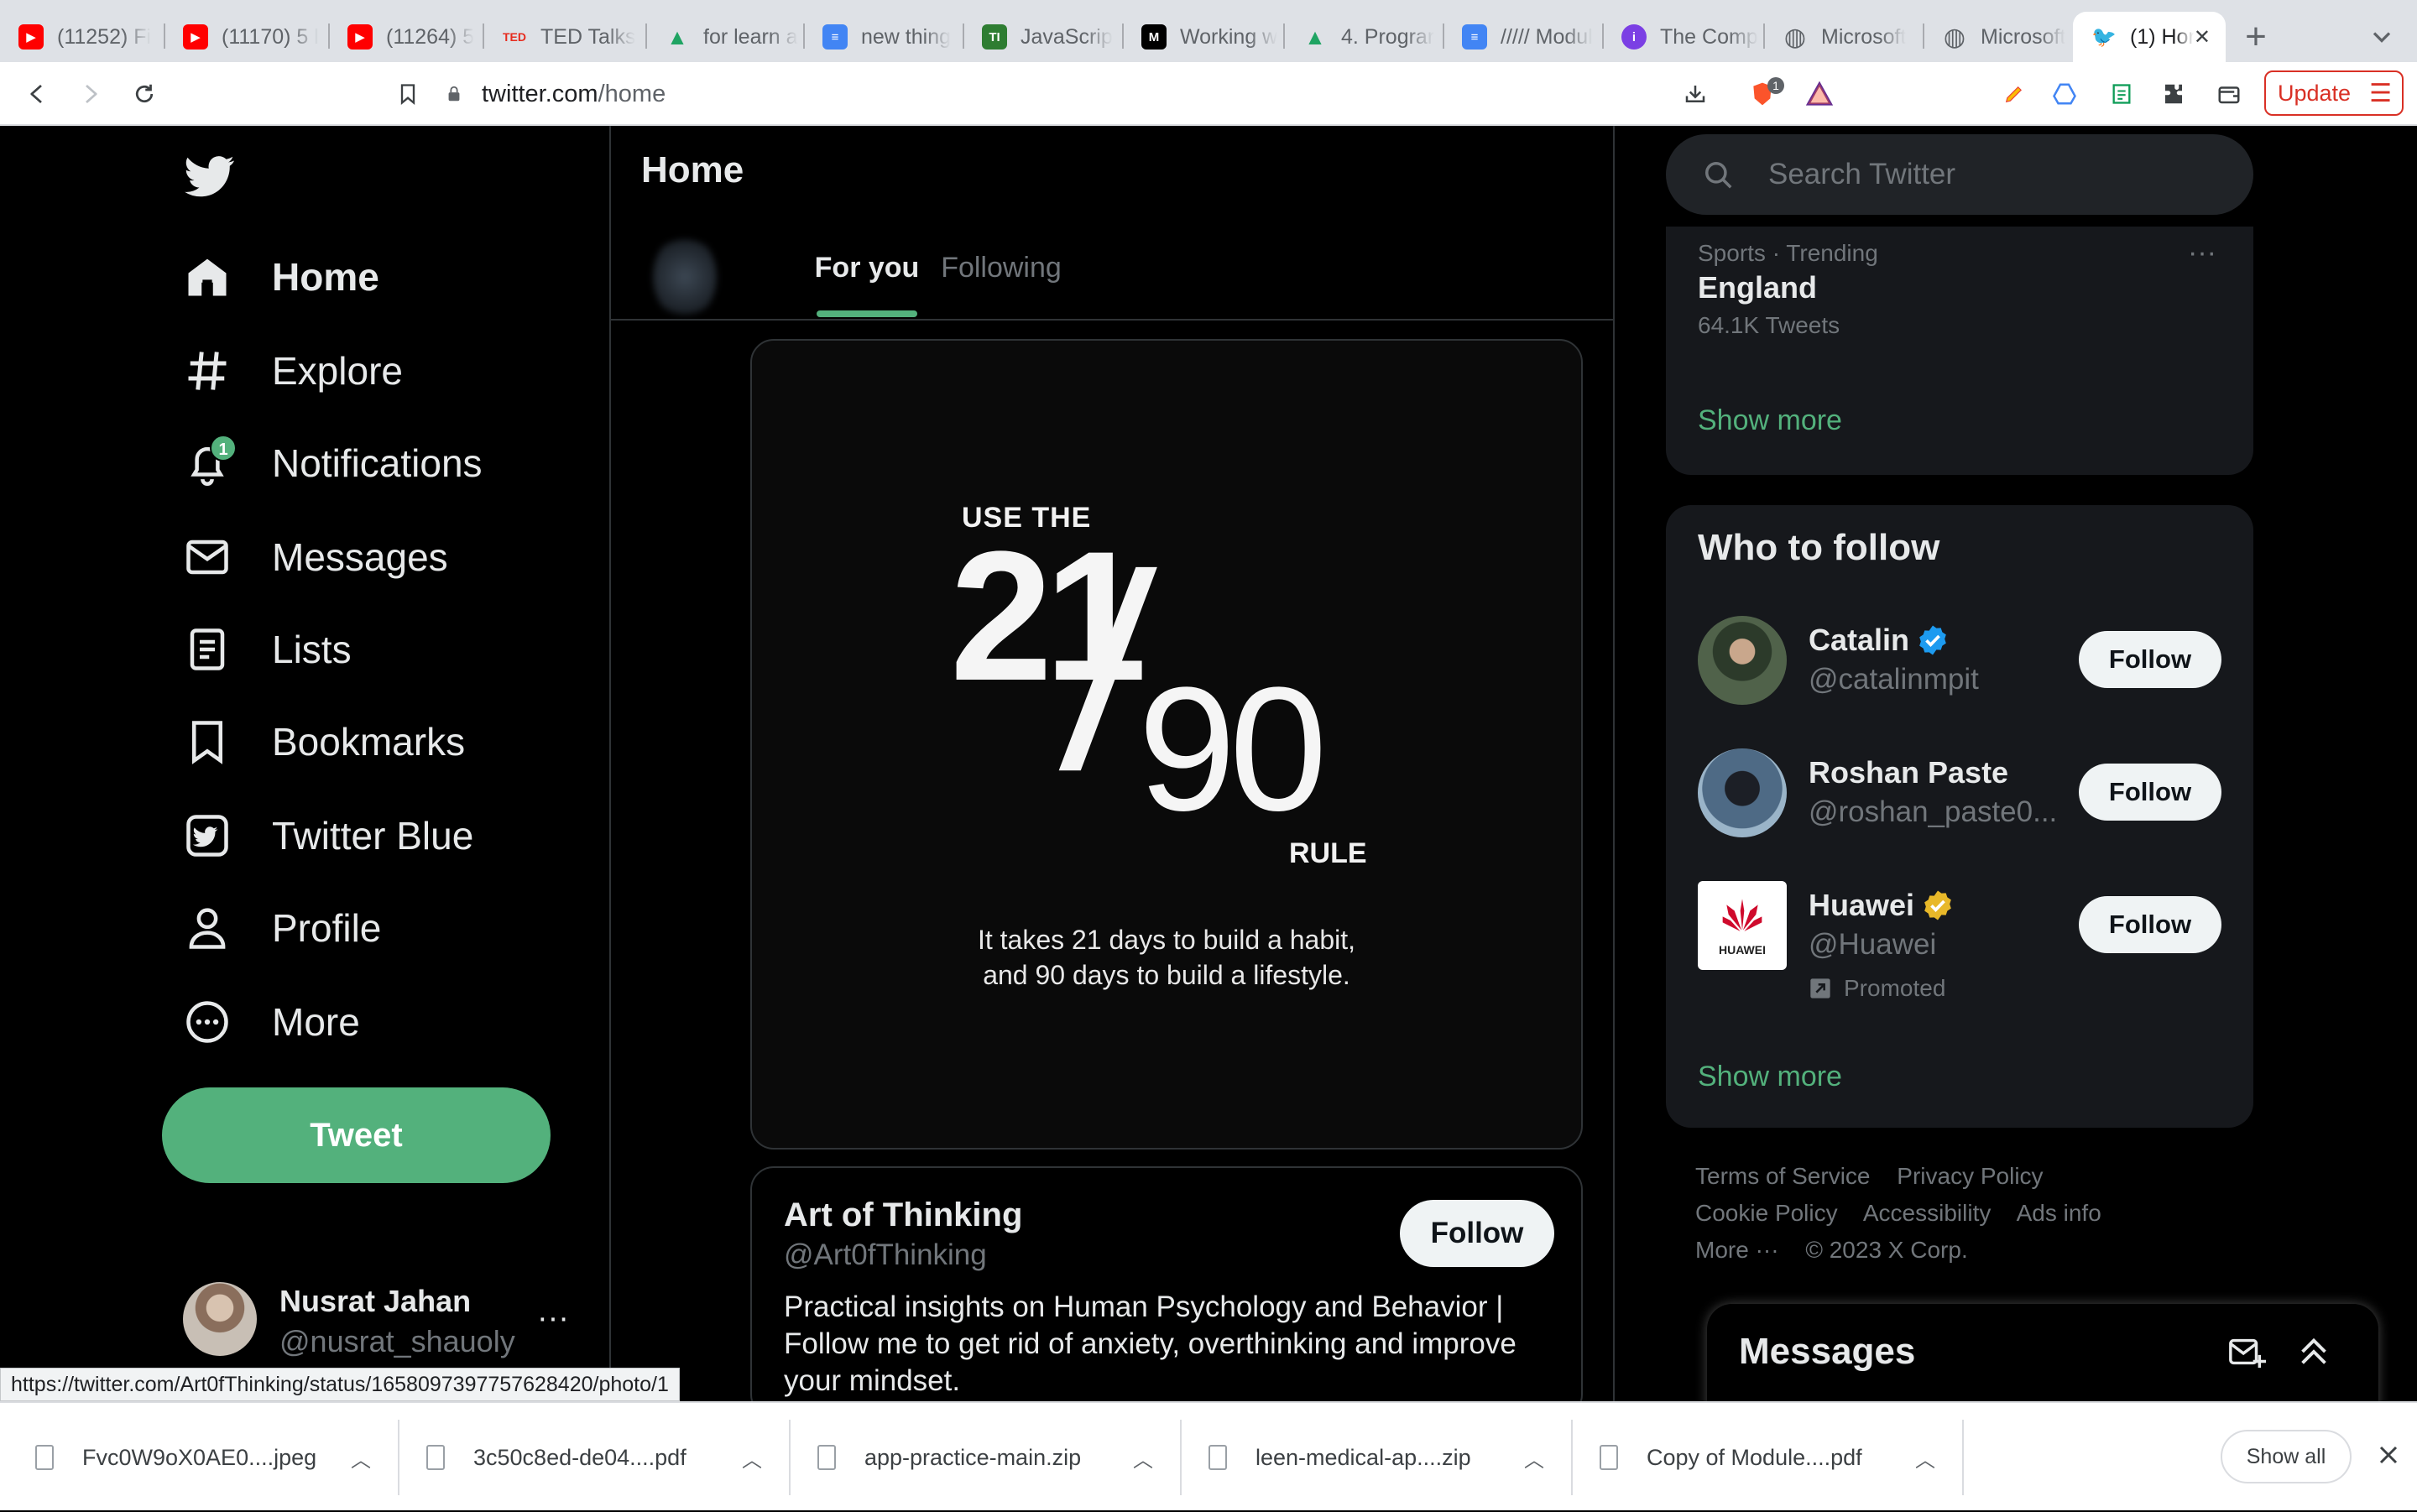 The height and width of the screenshot is (1512, 2417). I want to click on search-input, so click(1994, 174).